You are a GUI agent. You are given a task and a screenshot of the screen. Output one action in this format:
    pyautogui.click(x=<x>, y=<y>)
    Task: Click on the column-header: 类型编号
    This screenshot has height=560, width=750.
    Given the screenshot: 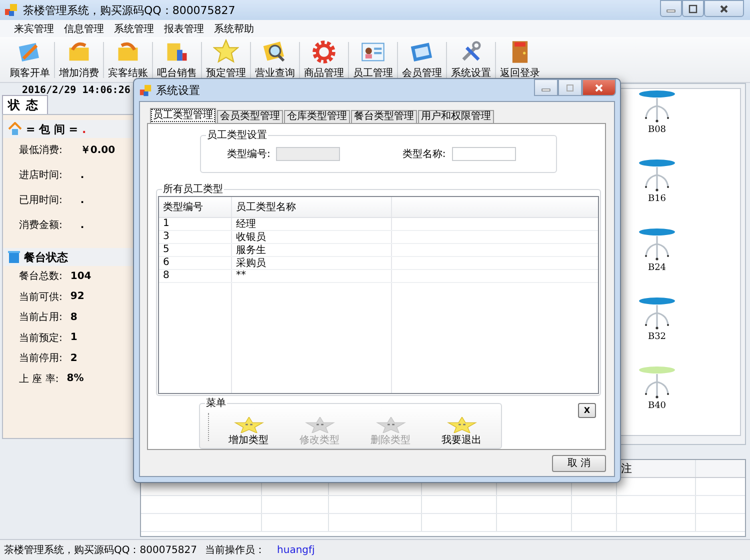 What is the action you would take?
    pyautogui.click(x=195, y=206)
    